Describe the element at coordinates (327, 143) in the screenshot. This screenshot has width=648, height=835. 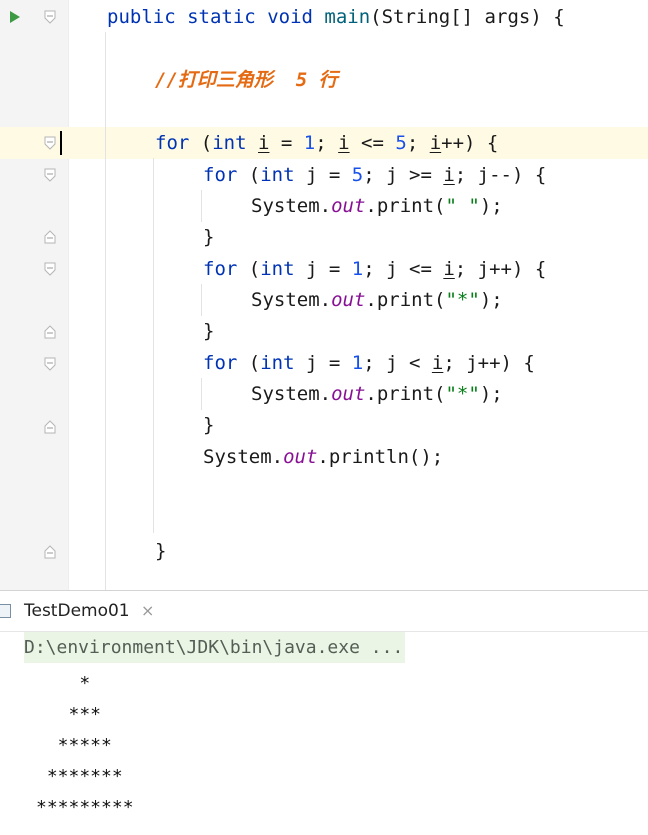
I see `code-line-outer-for: for (int i = 1; i <= 5; i++) {` at that location.